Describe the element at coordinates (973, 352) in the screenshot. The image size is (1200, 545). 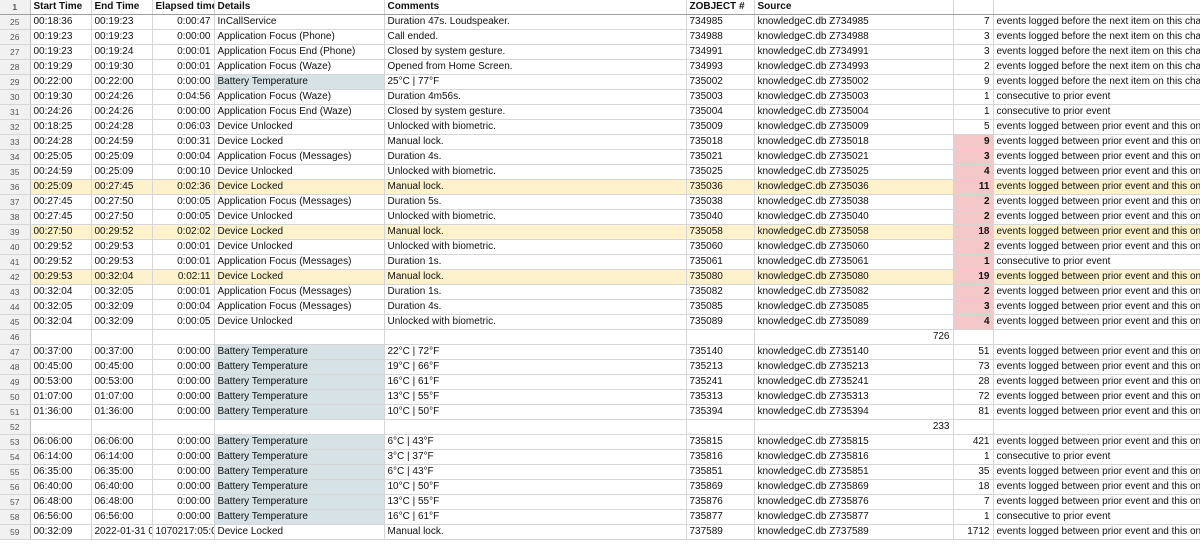
I see `cell-event-count: 51` at that location.